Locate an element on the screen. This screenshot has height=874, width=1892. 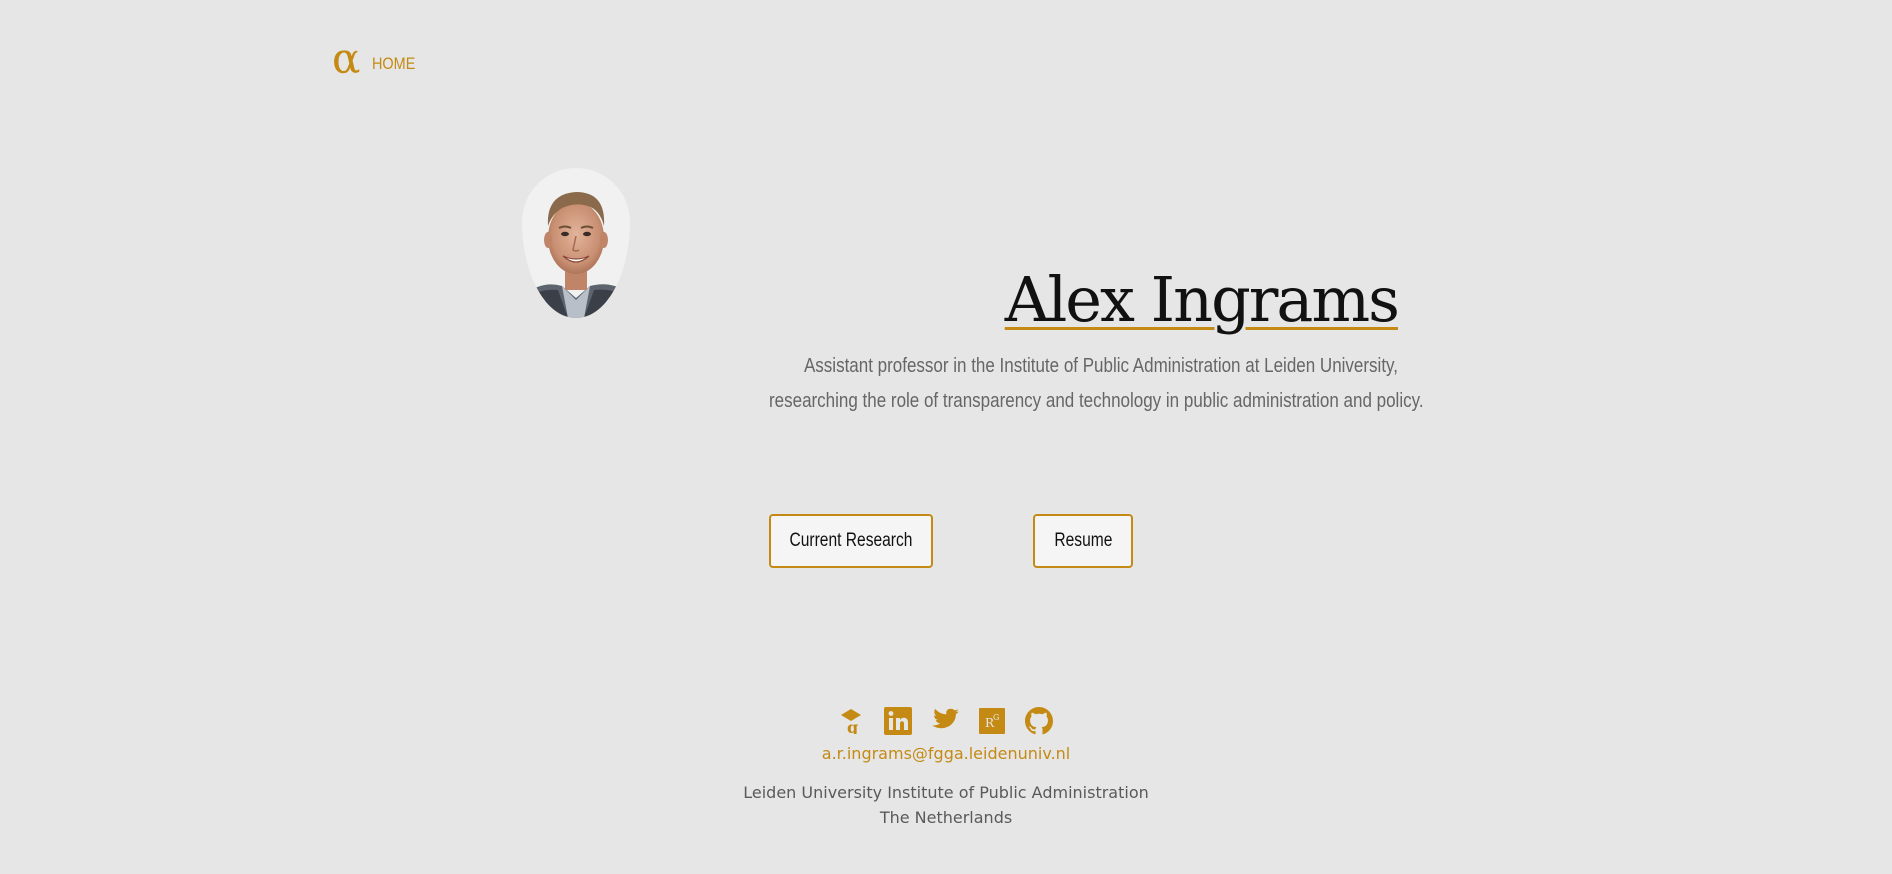
google-scholar-icon: g is located at coordinates (851, 721).